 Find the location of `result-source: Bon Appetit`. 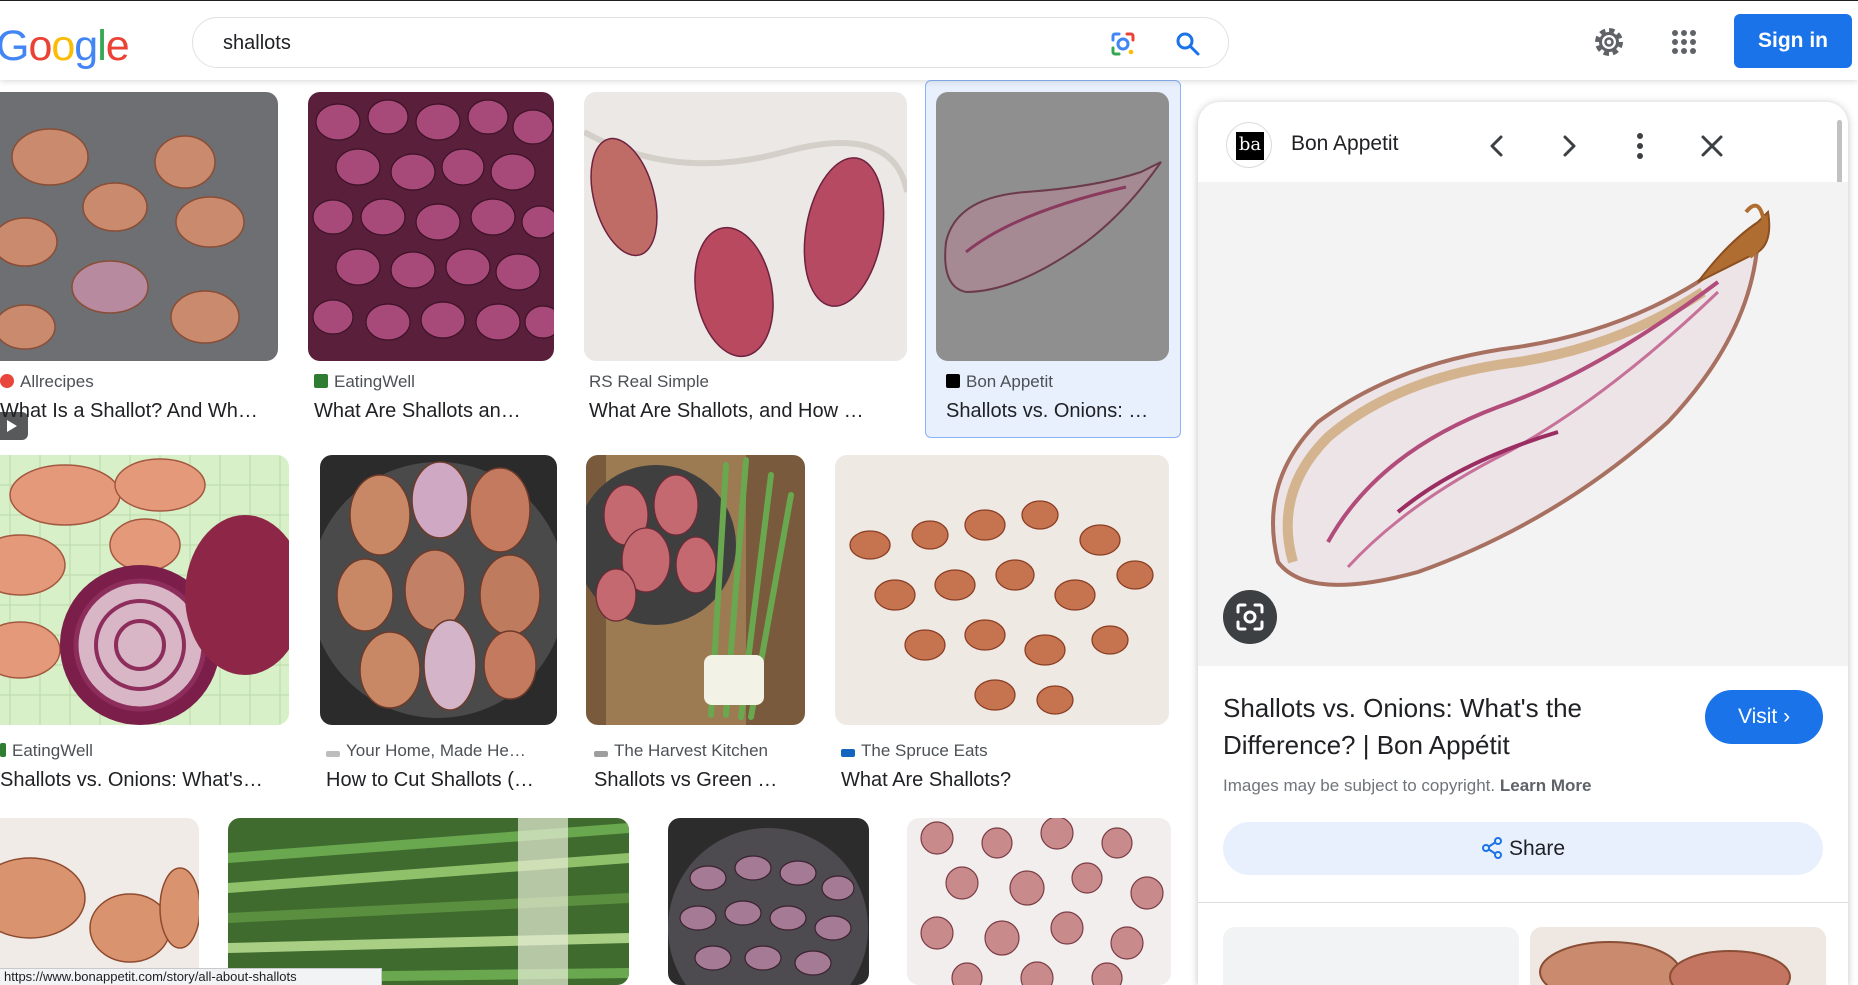

result-source: Bon Appetit is located at coordinates (1056, 382).